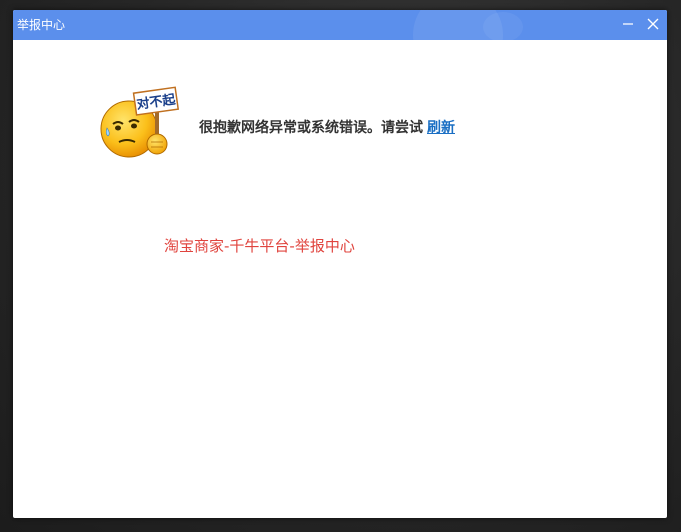 This screenshot has height=532, width=681. Describe the element at coordinates (441, 128) in the screenshot. I see `refresh-link: 刷新` at that location.